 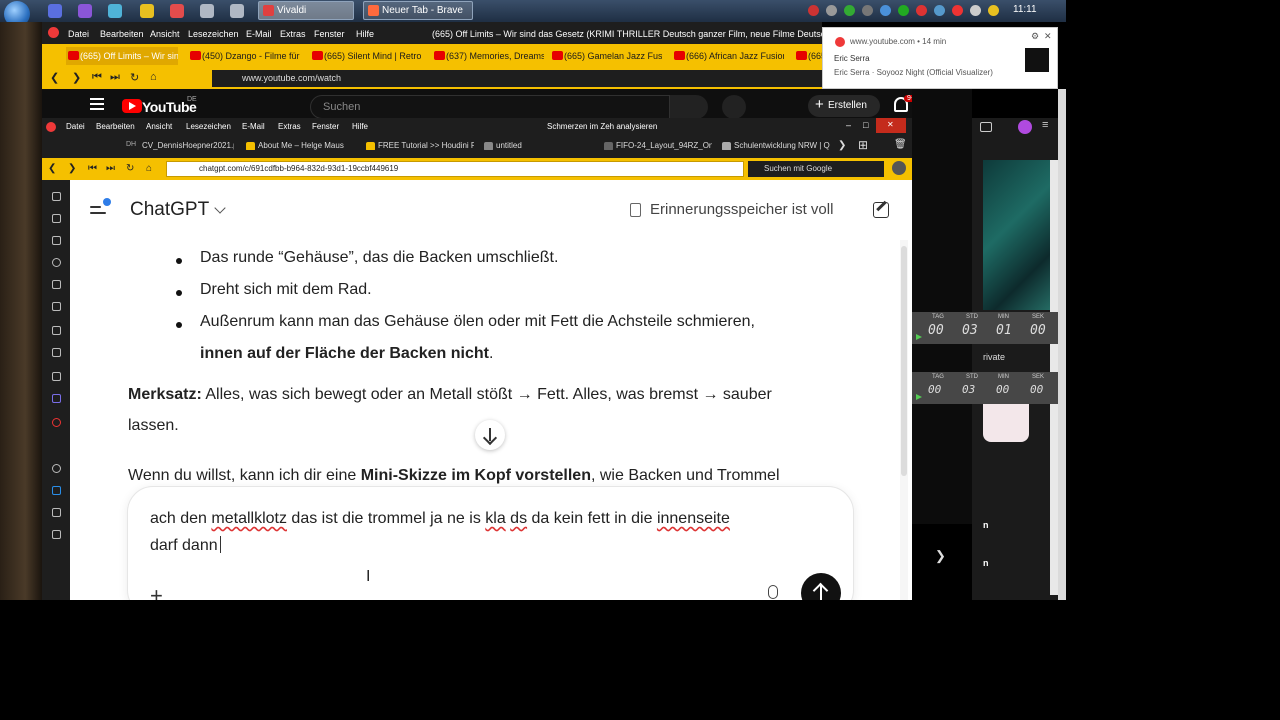 What do you see at coordinates (986, 127) in the screenshot?
I see `window-icon` at bounding box center [986, 127].